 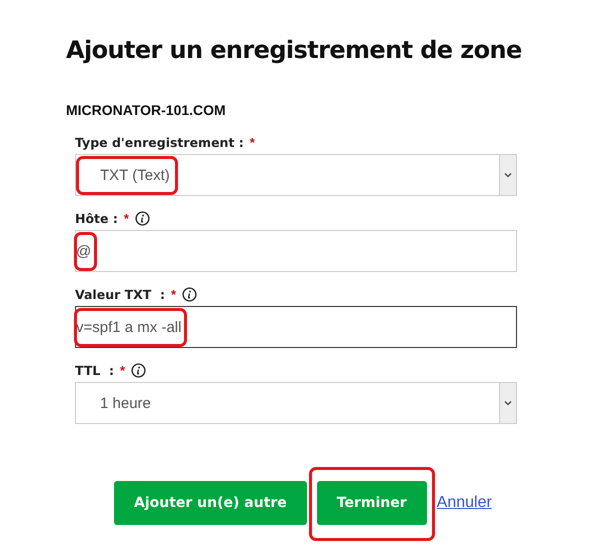 What do you see at coordinates (159, 142) in the screenshot?
I see `field-label: Type d'enregistrement :` at bounding box center [159, 142].